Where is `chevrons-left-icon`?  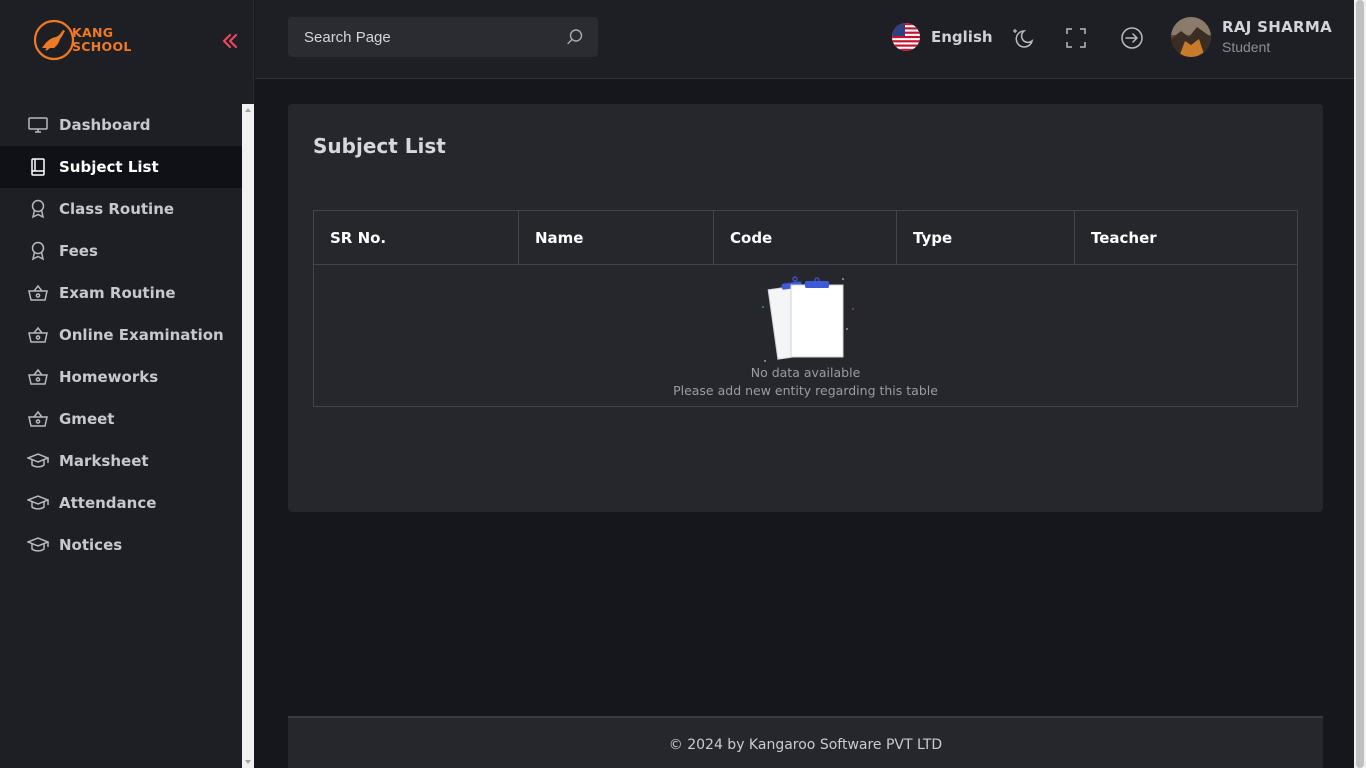 chevrons-left-icon is located at coordinates (230, 41).